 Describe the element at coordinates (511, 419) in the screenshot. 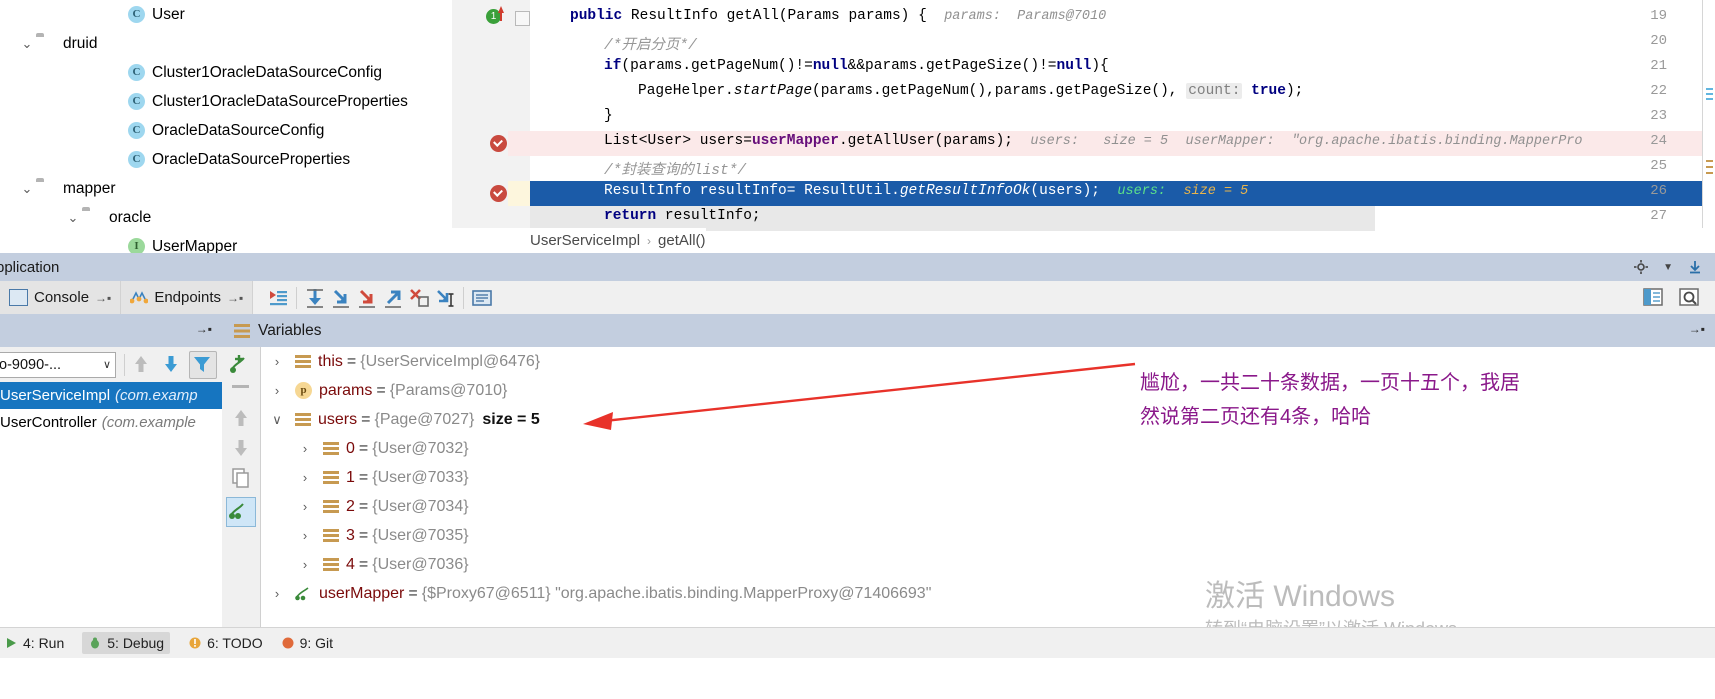

I see `variable-size: size = 5` at that location.